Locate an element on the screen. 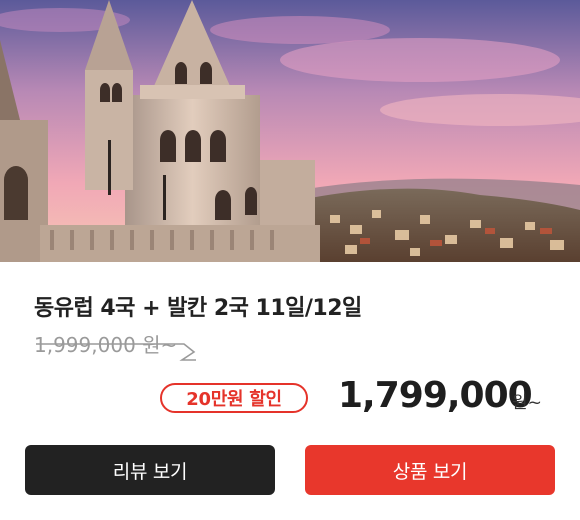  original-price: 1,999,000 원~ is located at coordinates (106, 345).